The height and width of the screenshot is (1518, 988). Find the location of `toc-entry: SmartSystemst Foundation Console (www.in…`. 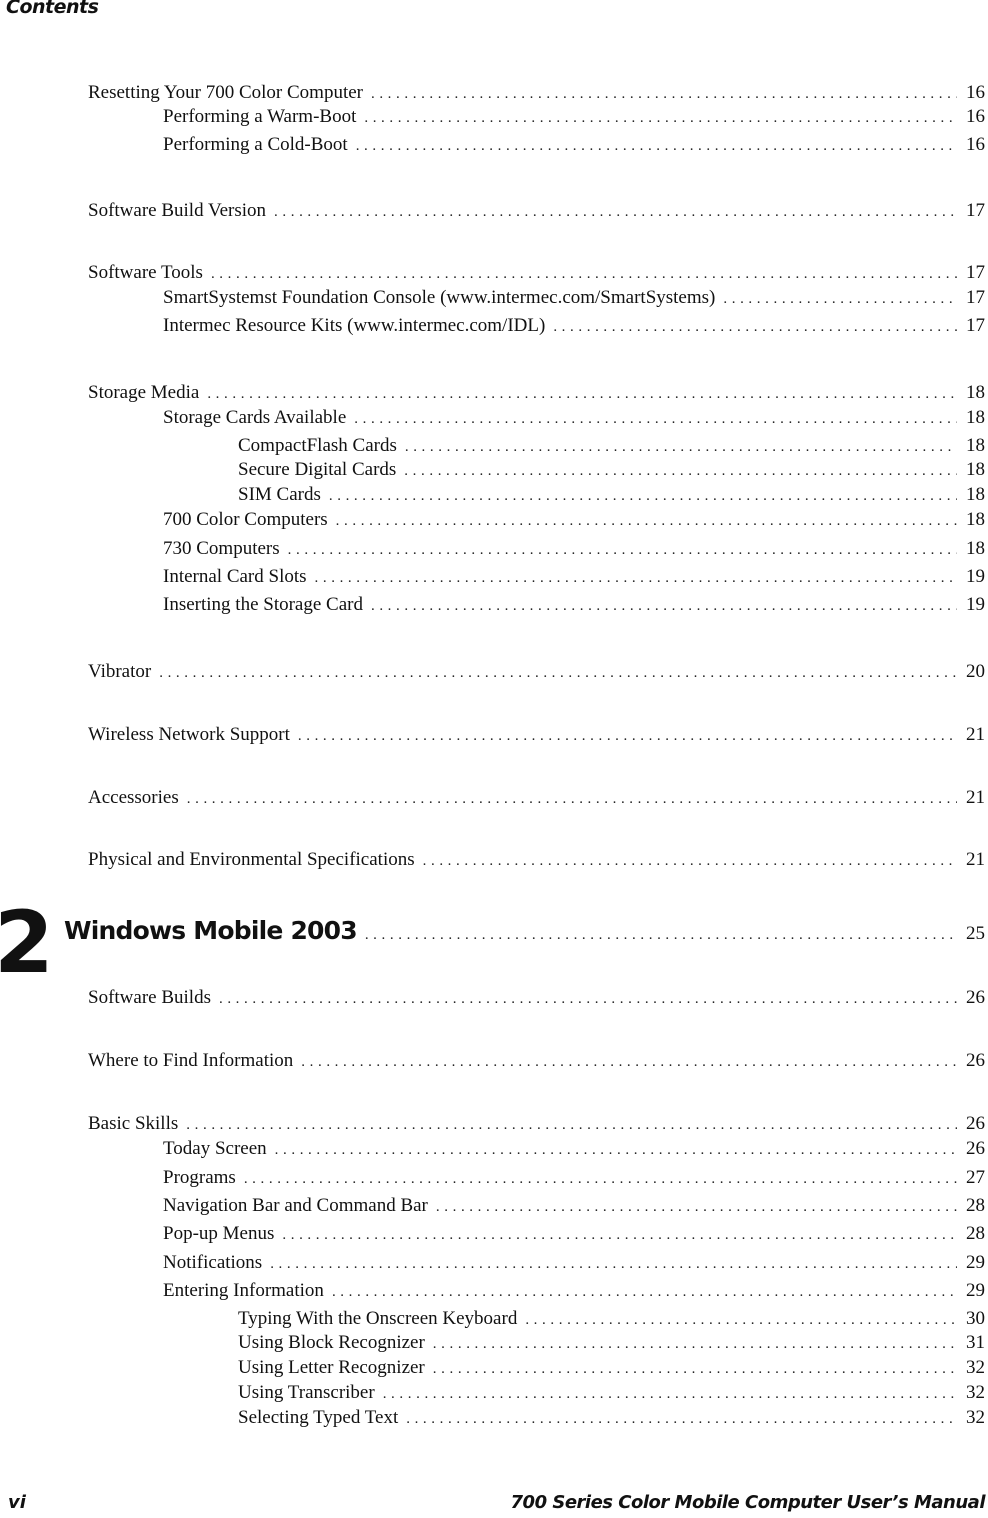

toc-entry: SmartSystemst Foundation Console (www.in… is located at coordinates (574, 299).